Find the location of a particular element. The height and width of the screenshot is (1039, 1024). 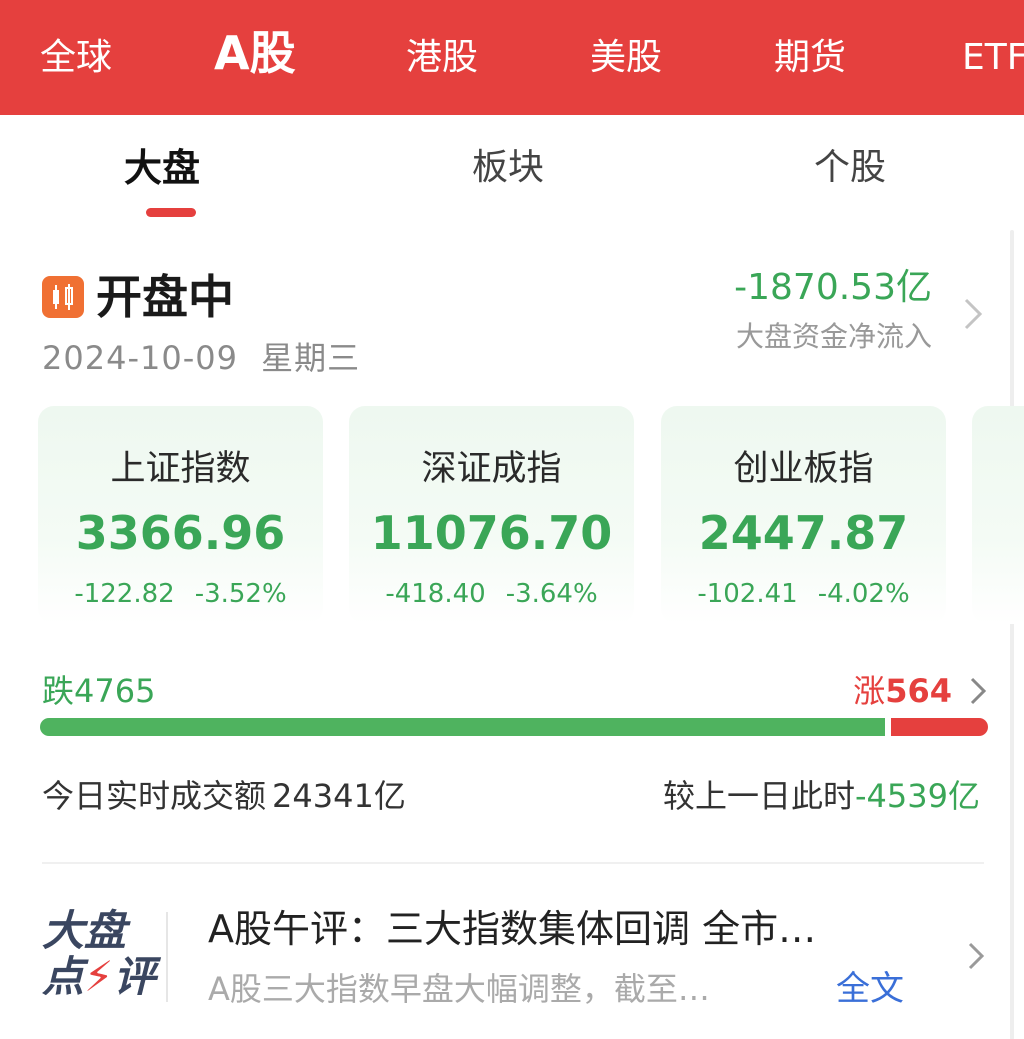

subtab-market: 大盘 is located at coordinates (162, 168).